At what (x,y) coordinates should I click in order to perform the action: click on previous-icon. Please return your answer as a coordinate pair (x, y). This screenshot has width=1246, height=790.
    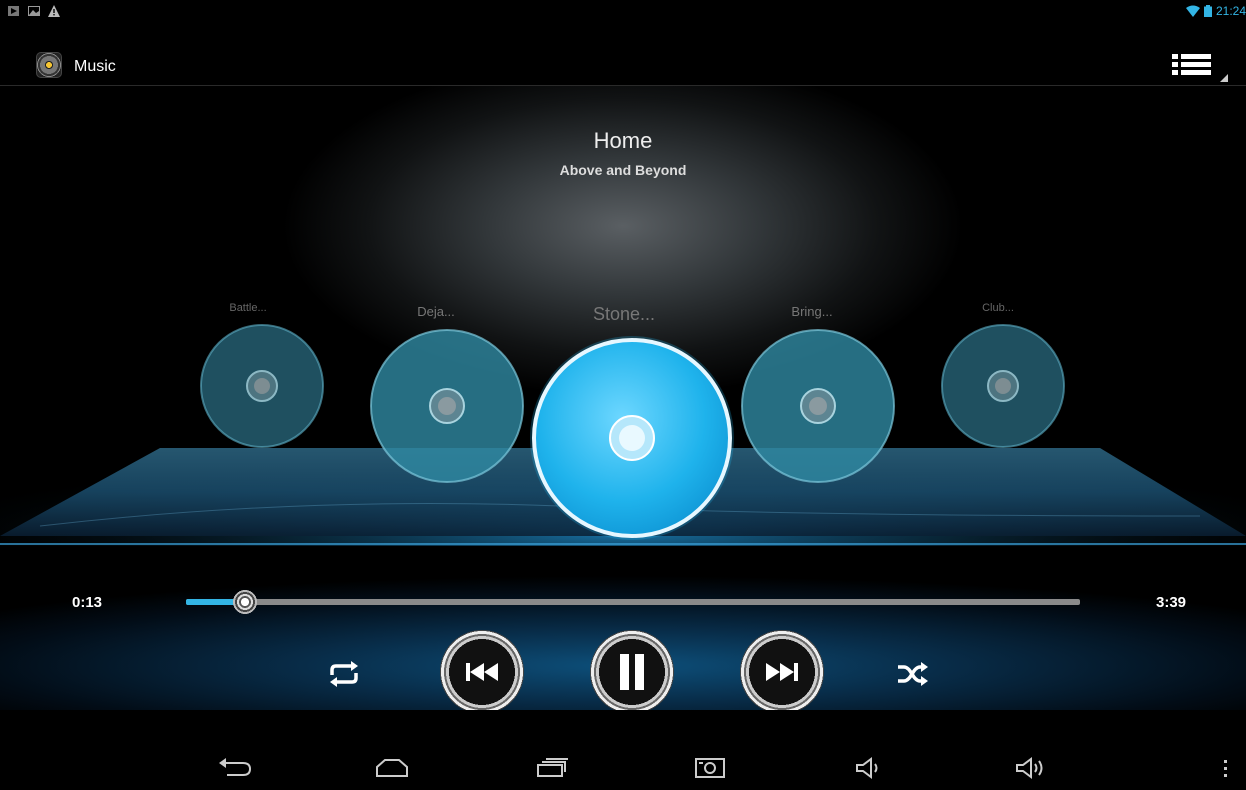
    Looking at the image, I should click on (482, 672).